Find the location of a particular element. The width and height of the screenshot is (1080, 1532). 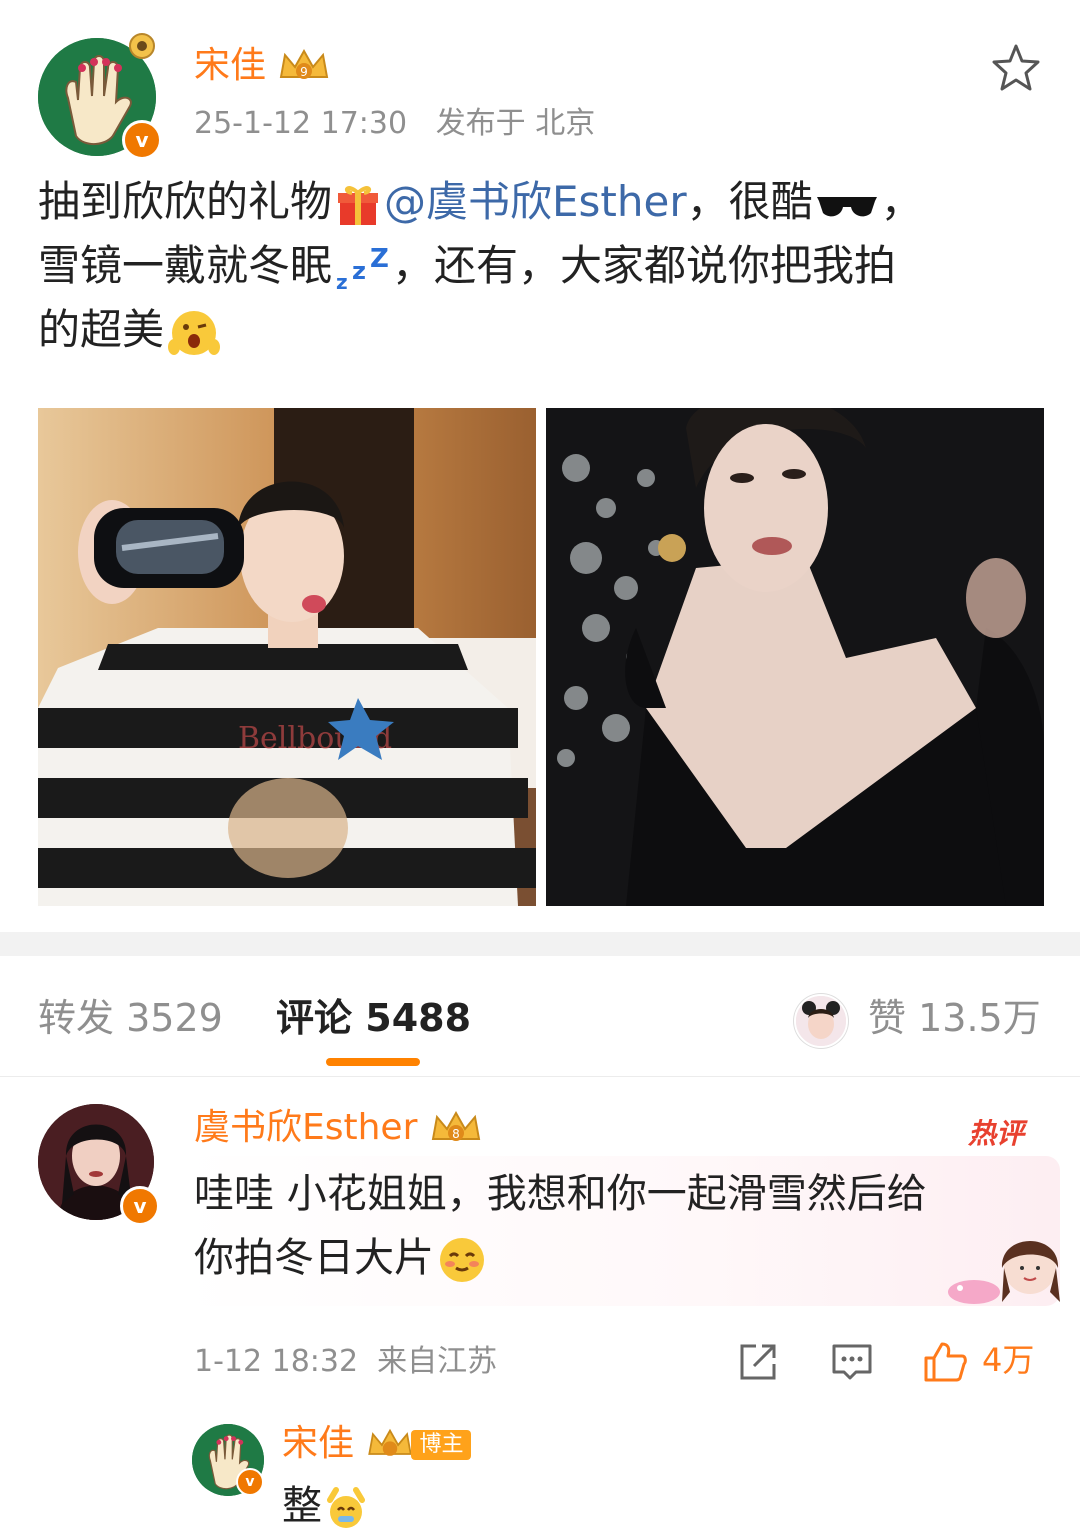

active-tab-indicator is located at coordinates (373, 1062).